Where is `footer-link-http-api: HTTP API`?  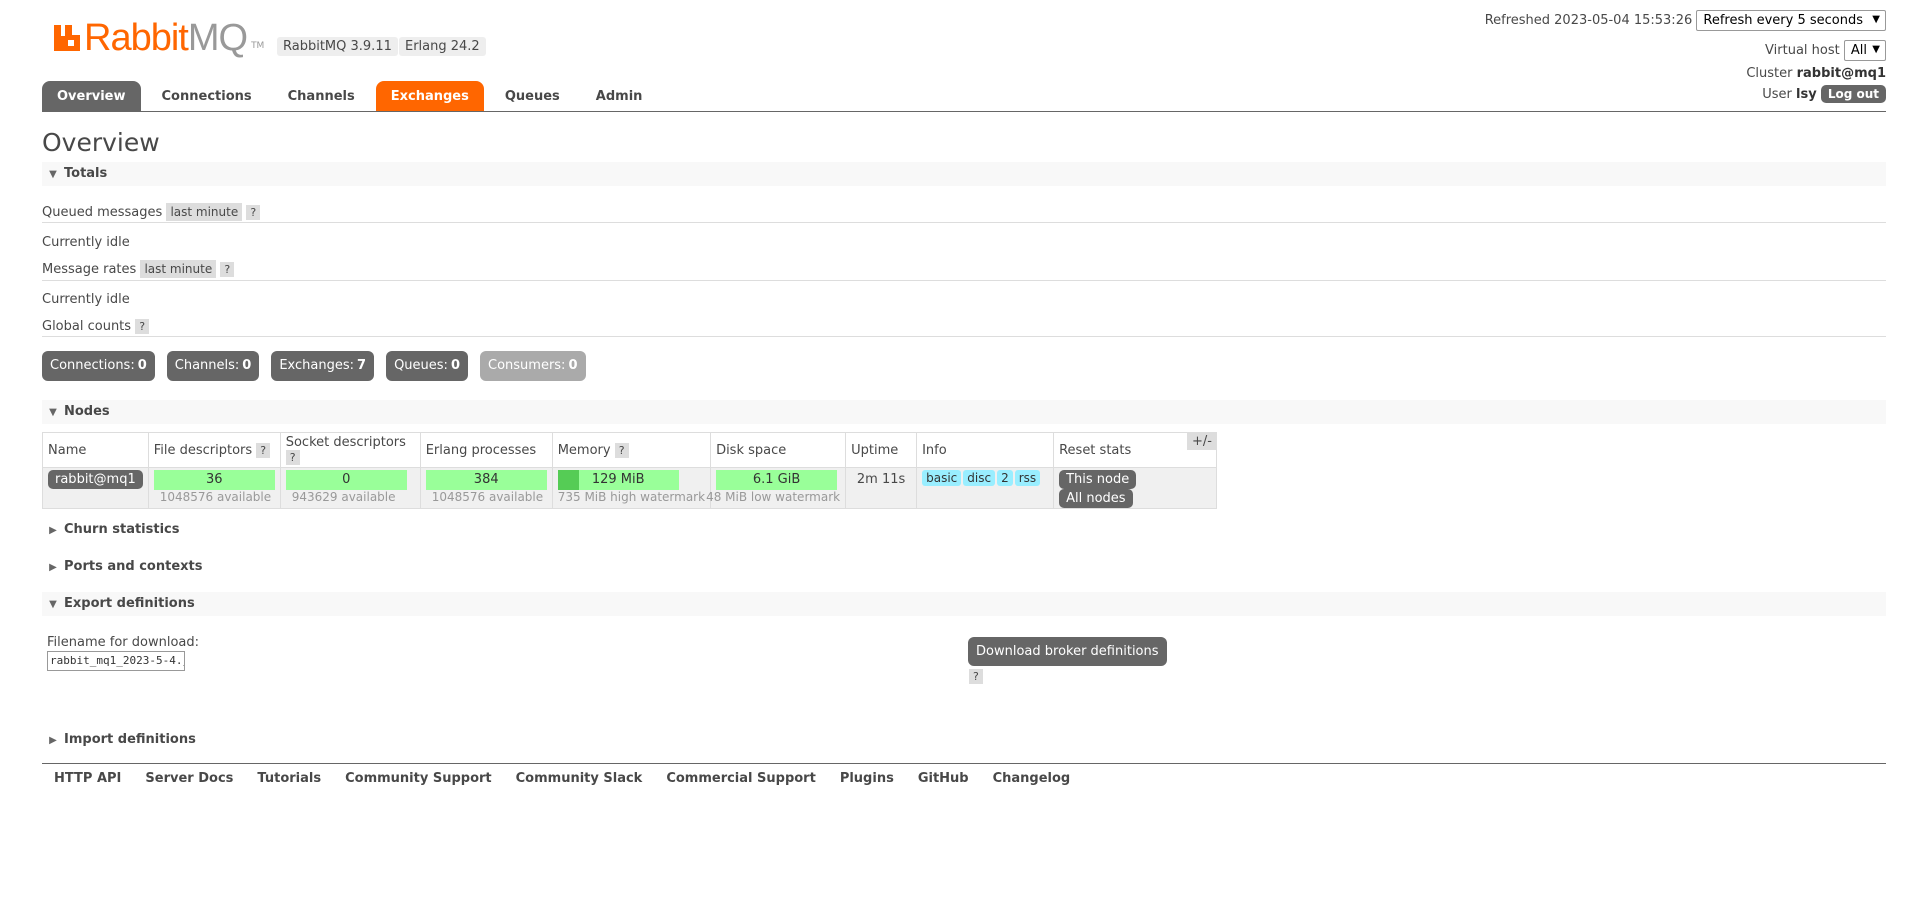 footer-link-http-api: HTTP API is located at coordinates (87, 778).